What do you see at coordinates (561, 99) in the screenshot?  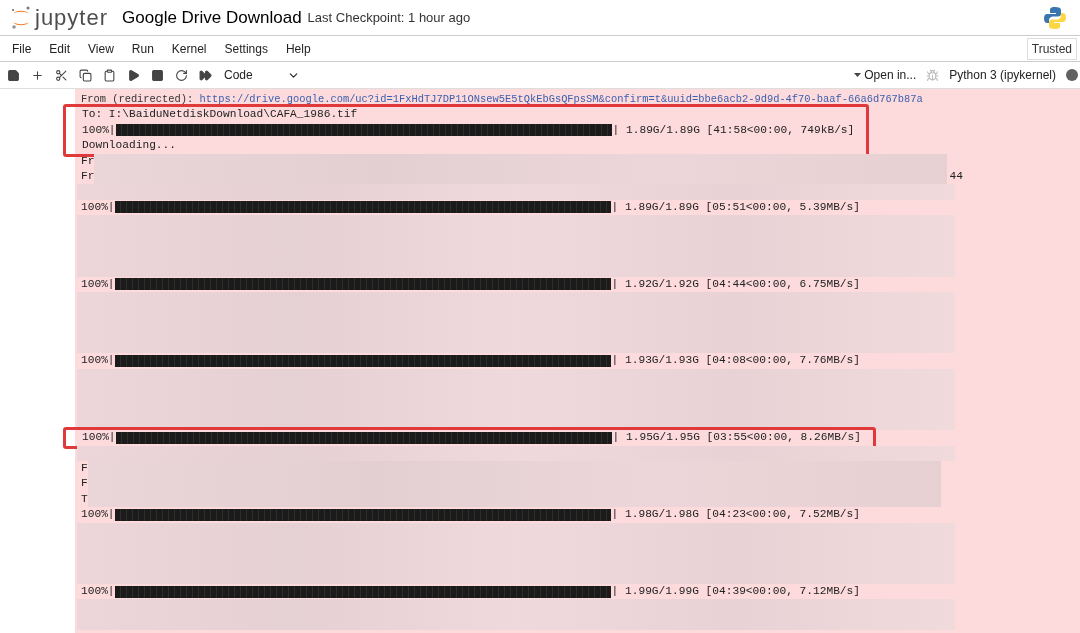 I see `drive-link: https://drive.google.com/uc?id=1FxHdTJ7DP11ONsew5E5tQkEbGsQFpsSM&confirm=t&uuid=bbe6acb2-9d9d-4f70-baaf-66a6d767b87a` at bounding box center [561, 99].